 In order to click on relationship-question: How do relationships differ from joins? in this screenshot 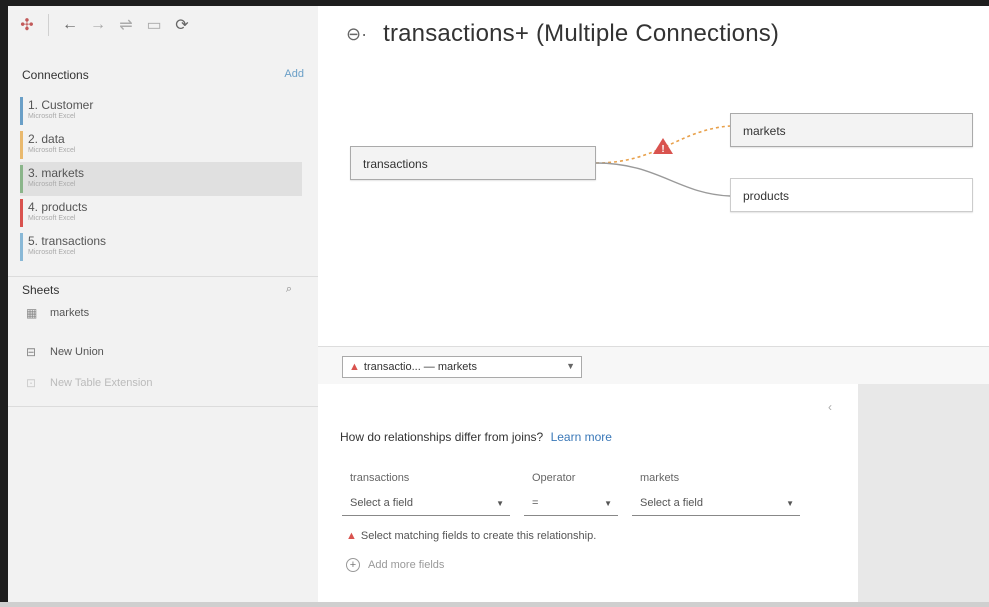, I will do `click(442, 437)`.